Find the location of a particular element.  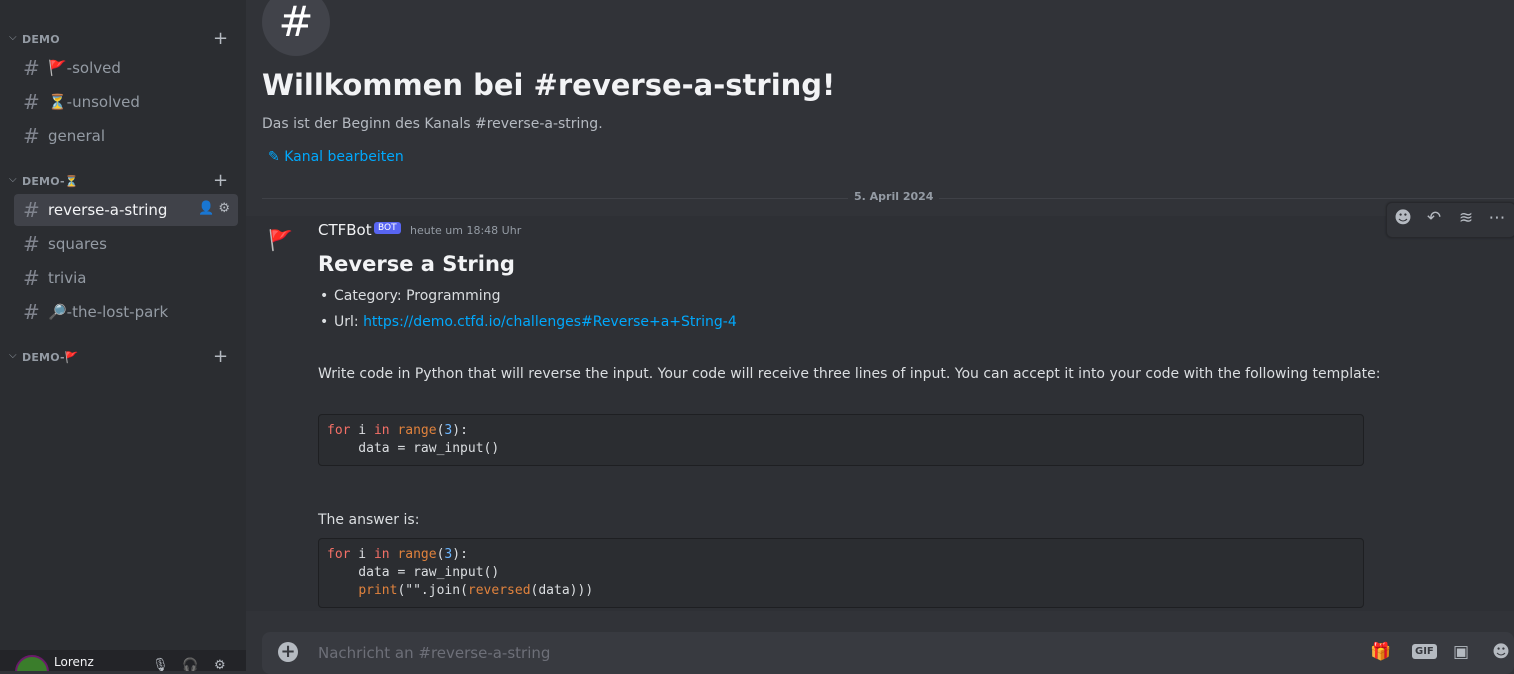

sidebar-item-the-lost-park: # 🔎-the-lost-park is located at coordinates (126, 312).